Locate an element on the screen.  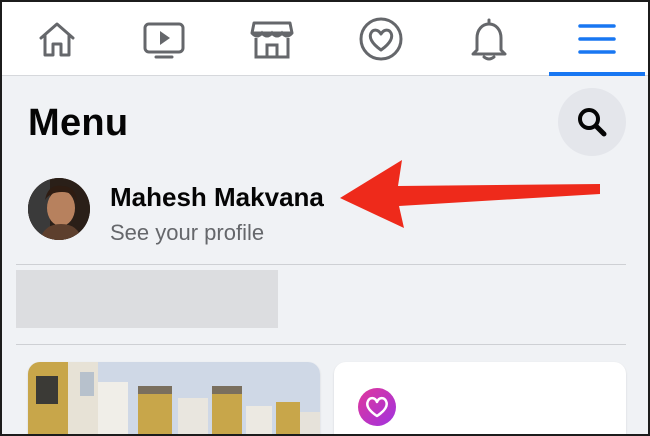
hamburger-icon is located at coordinates (597, 39).